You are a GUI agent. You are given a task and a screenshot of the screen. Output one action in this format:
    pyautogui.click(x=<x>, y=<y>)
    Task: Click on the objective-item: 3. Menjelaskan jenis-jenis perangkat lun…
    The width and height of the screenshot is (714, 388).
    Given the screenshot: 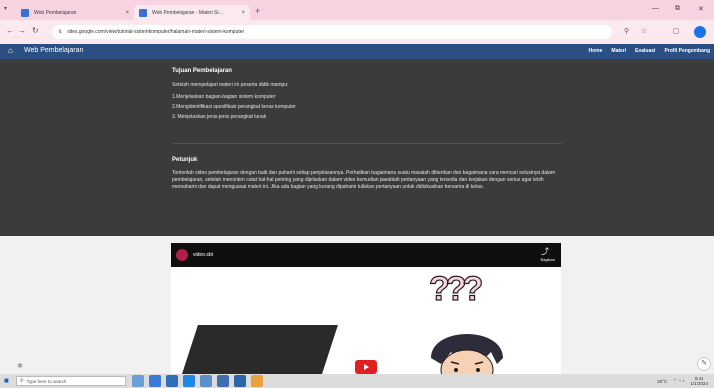 What is the action you would take?
    pyautogui.click(x=219, y=117)
    